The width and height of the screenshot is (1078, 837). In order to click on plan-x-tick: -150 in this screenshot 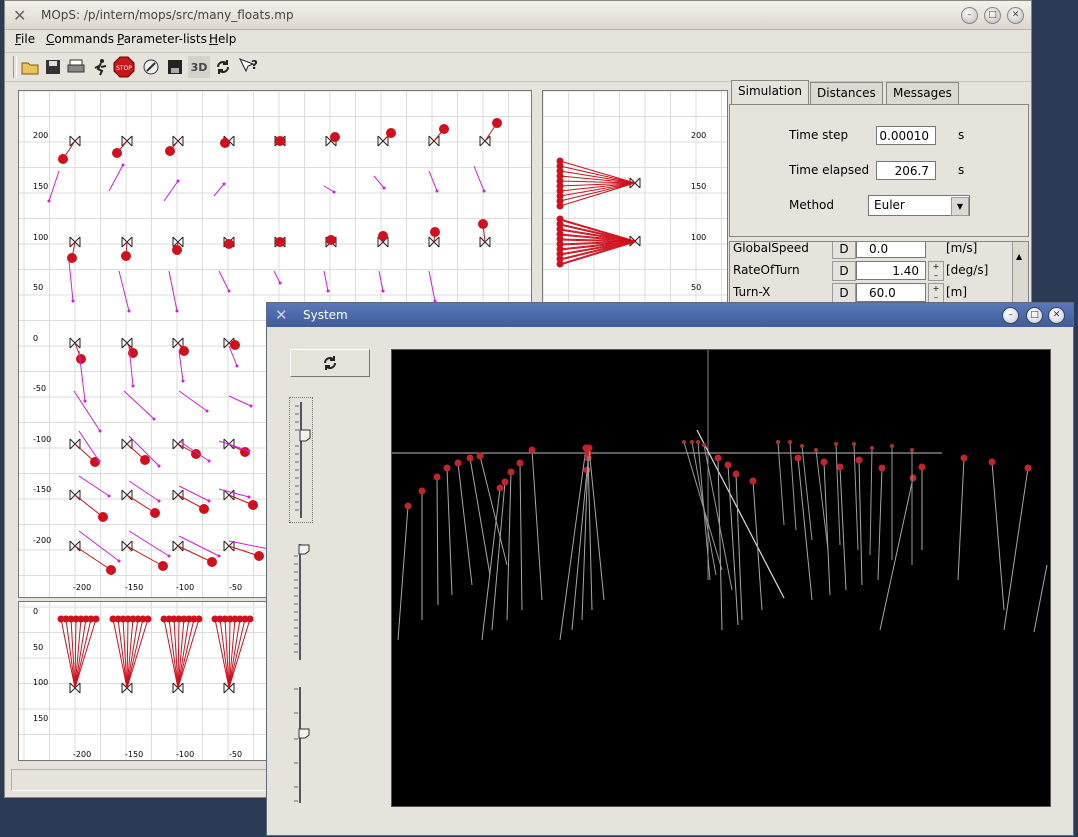, I will do `click(134, 587)`.